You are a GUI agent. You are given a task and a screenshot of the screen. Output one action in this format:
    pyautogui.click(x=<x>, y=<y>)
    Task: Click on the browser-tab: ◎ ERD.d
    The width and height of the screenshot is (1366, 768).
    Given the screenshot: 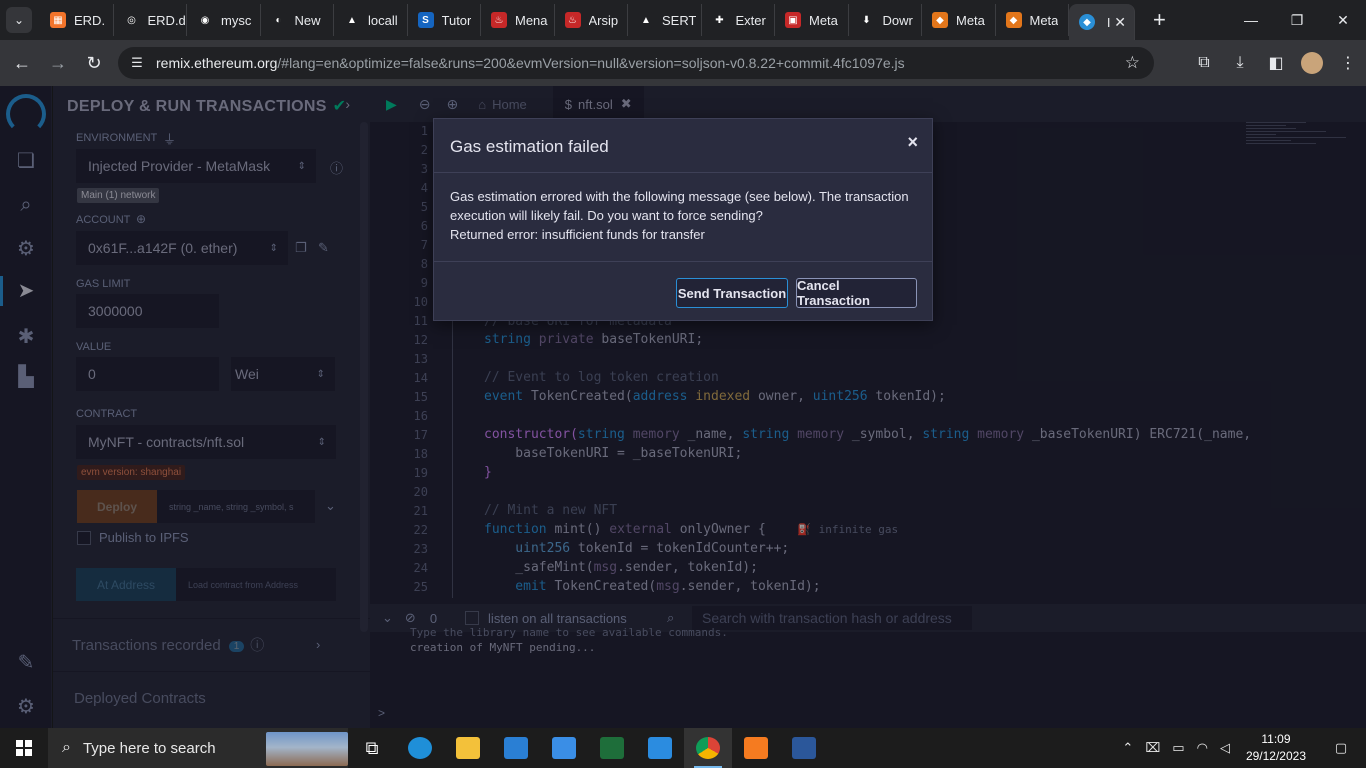 What is the action you would take?
    pyautogui.click(x=150, y=20)
    